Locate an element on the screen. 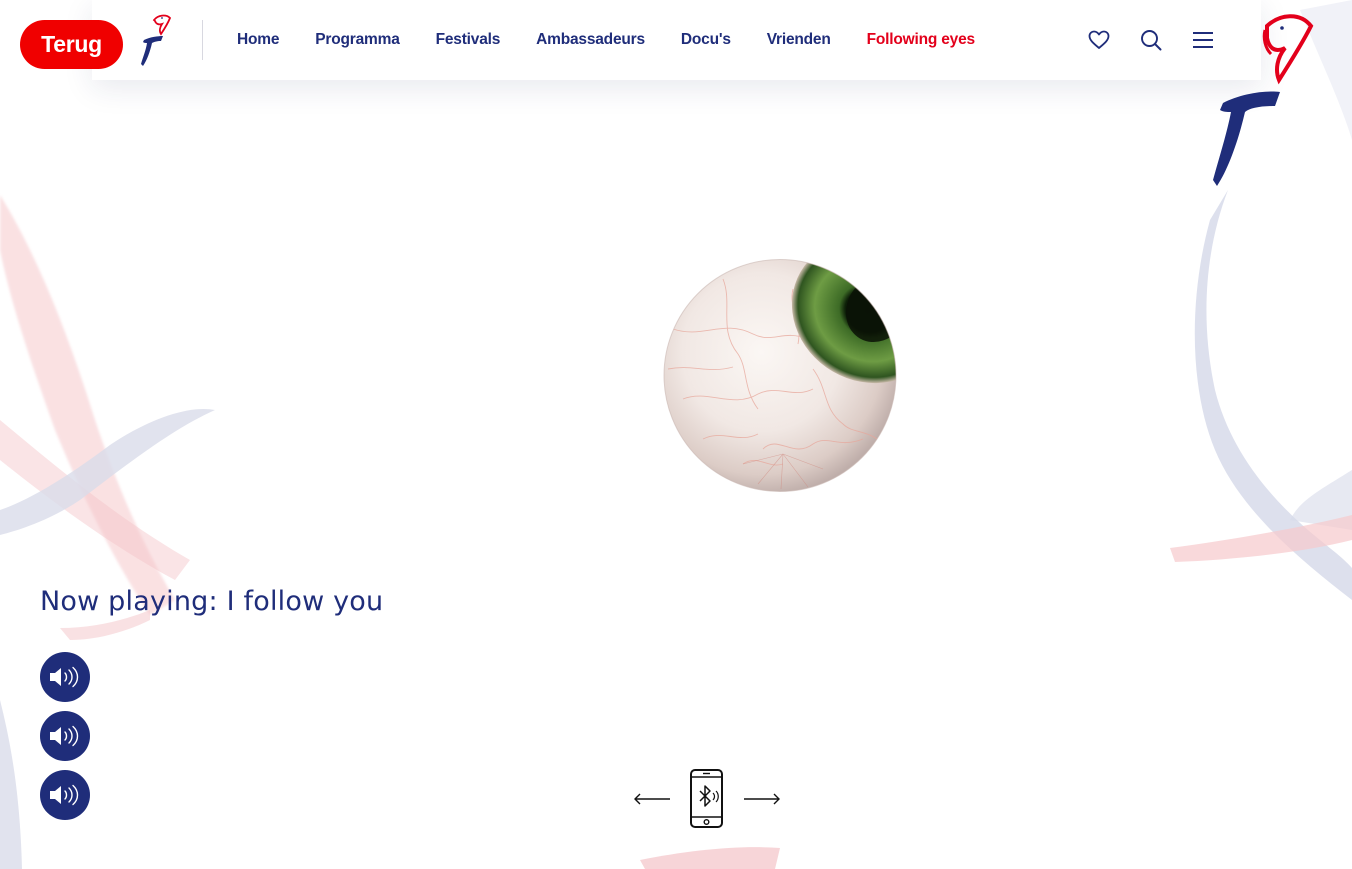  bluetooth-device-nav is located at coordinates (707, 799).